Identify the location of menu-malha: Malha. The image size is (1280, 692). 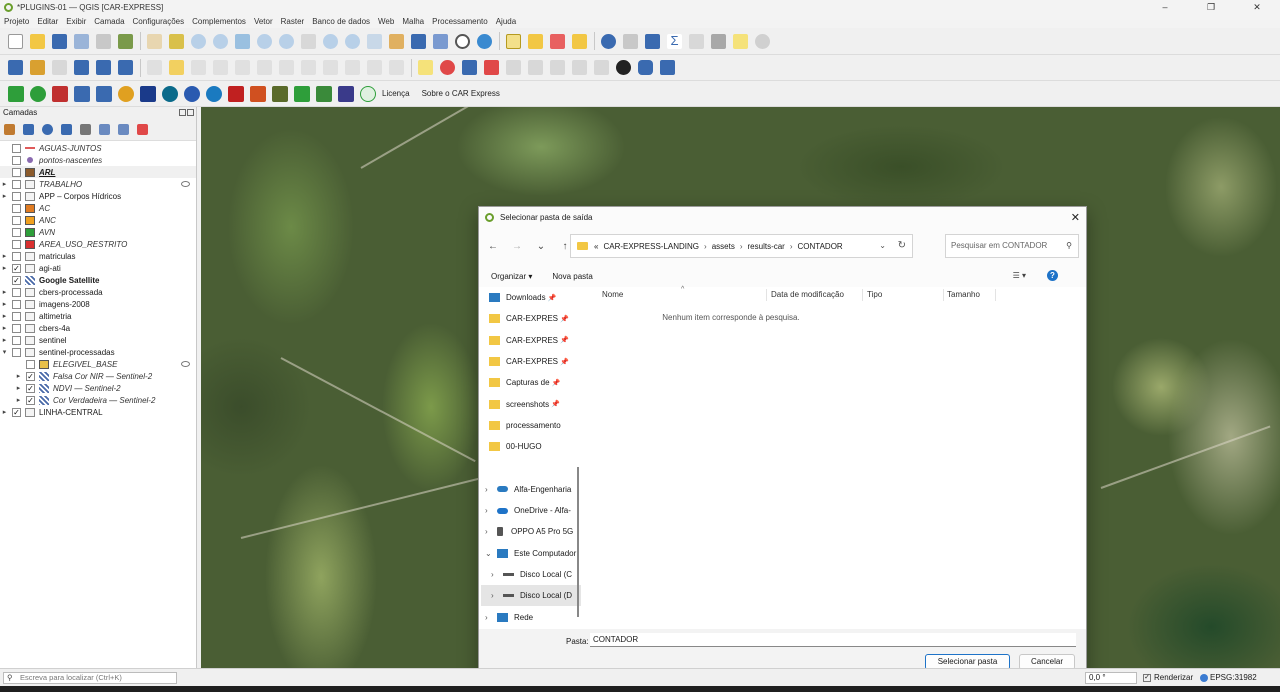
(413, 21).